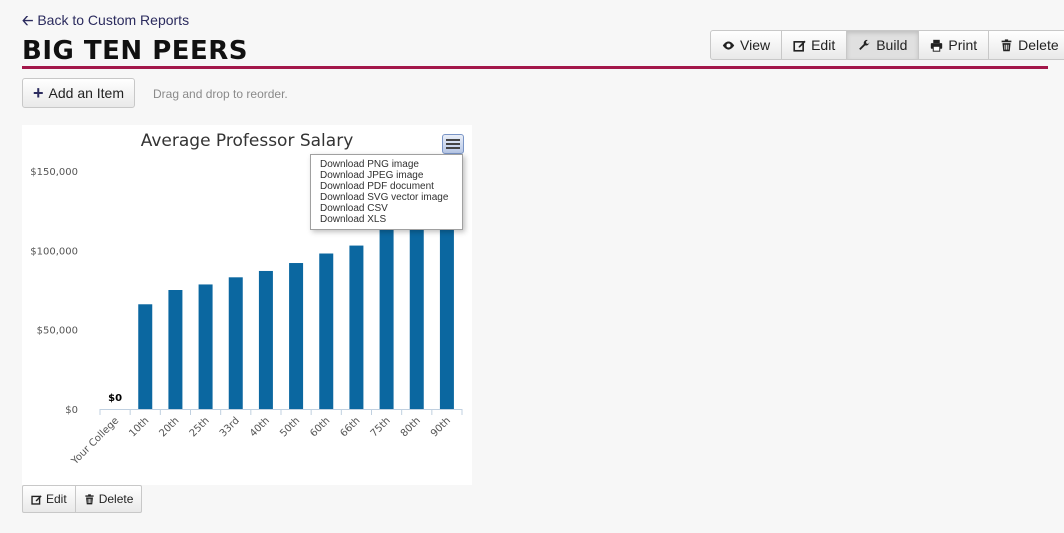 The image size is (1064, 533). I want to click on download-svg-item: Download SVG vector image, so click(386, 197).